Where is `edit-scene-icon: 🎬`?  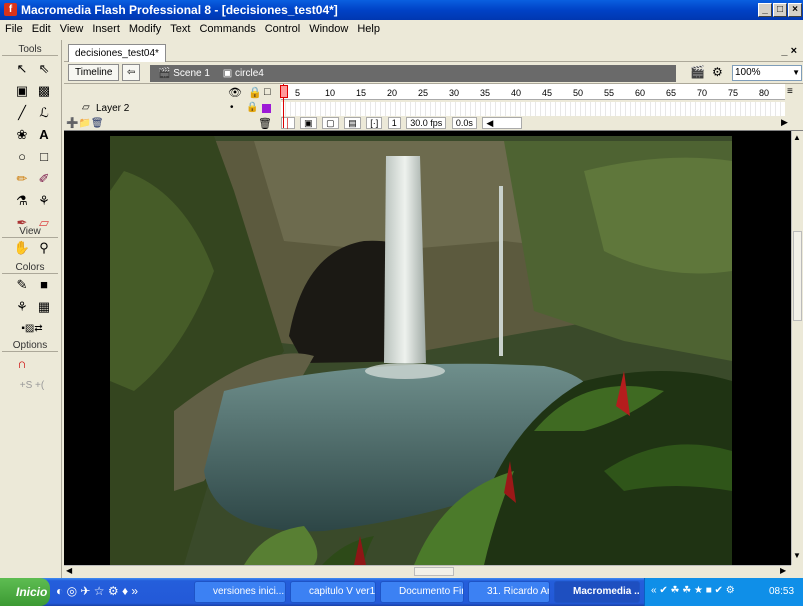
edit-scene-icon: 🎬 is located at coordinates (697, 72).